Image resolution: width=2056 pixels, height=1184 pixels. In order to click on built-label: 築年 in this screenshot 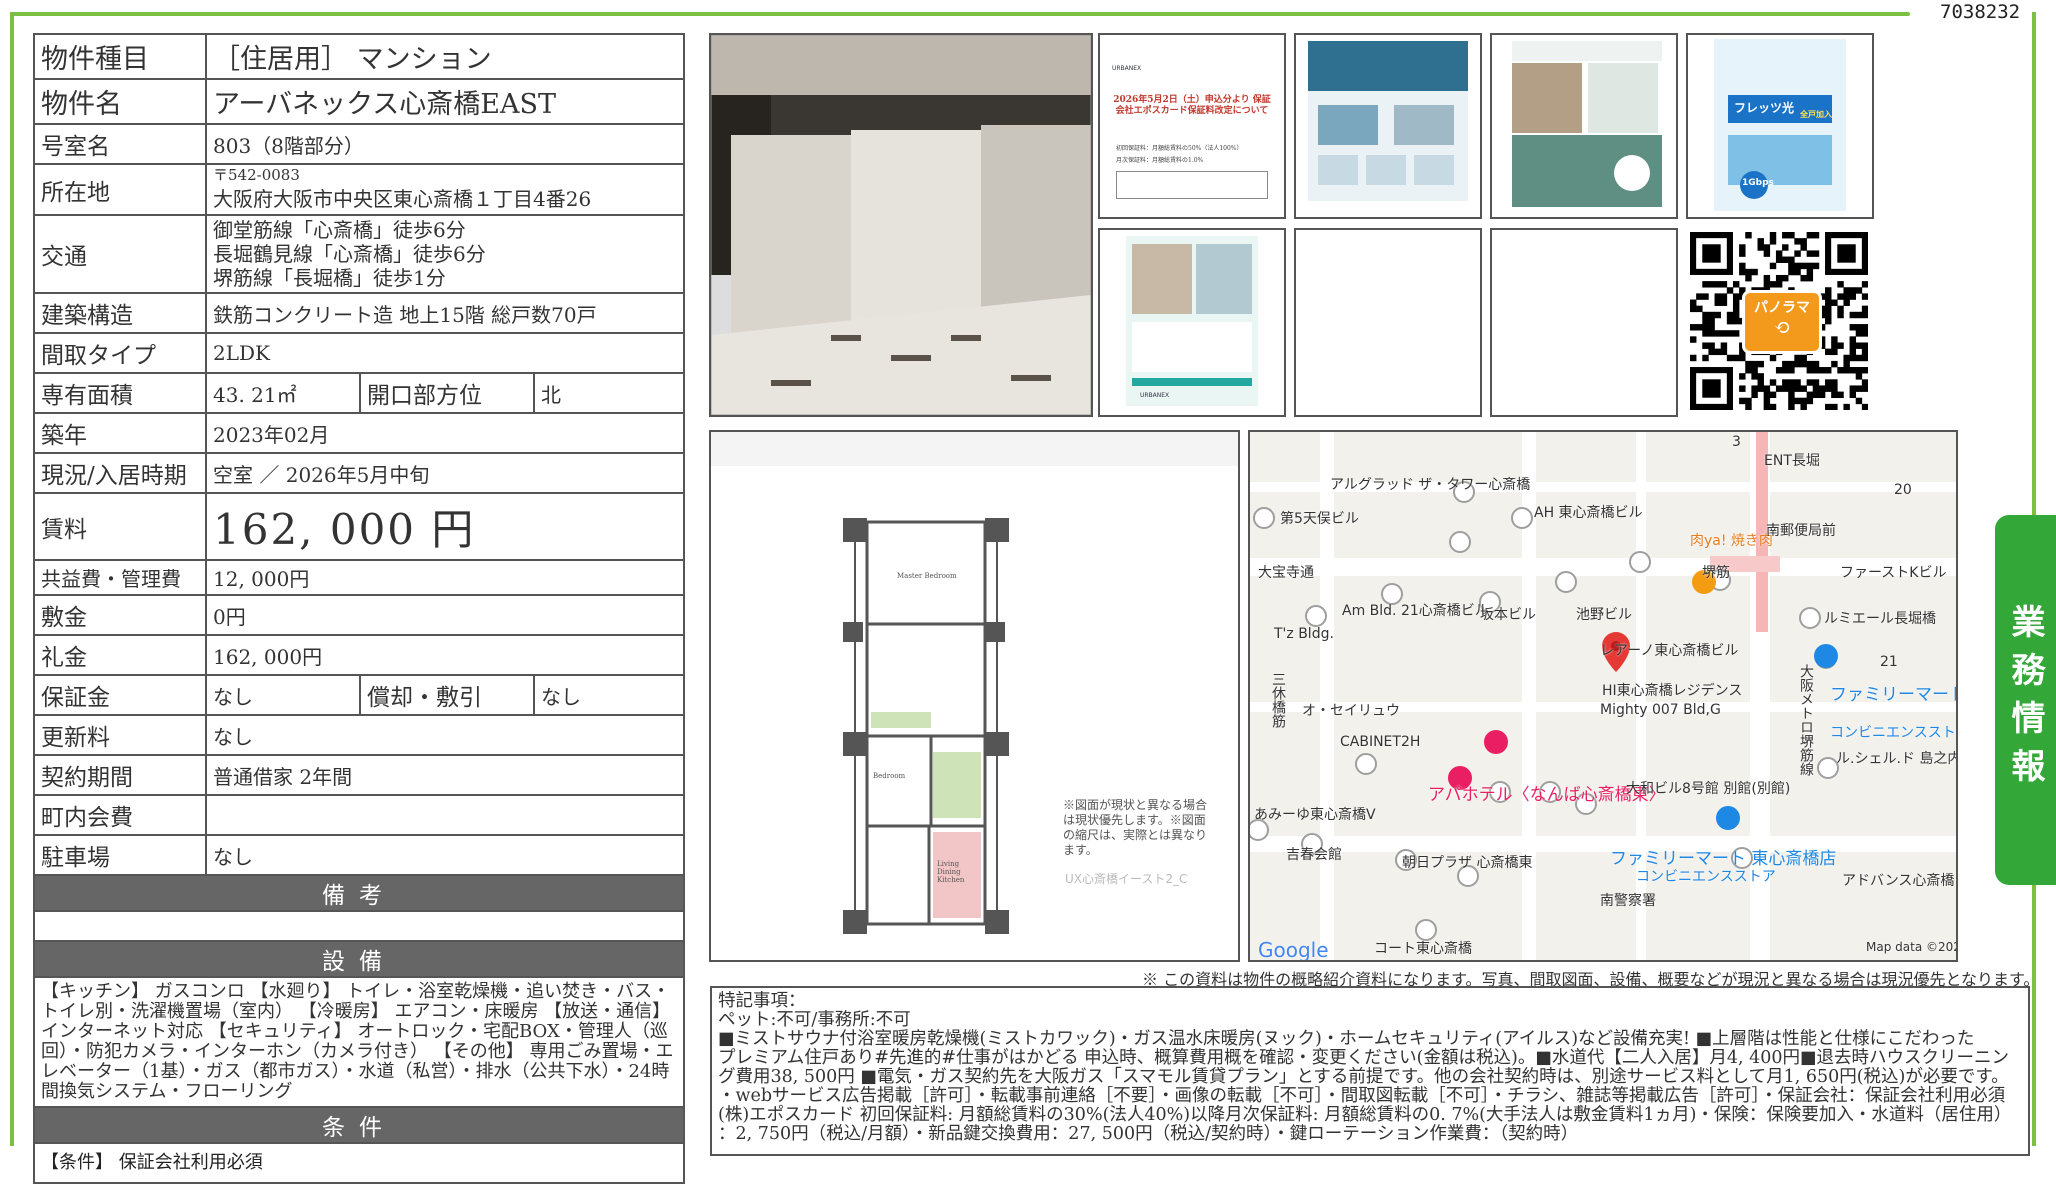, I will do `click(120, 433)`.